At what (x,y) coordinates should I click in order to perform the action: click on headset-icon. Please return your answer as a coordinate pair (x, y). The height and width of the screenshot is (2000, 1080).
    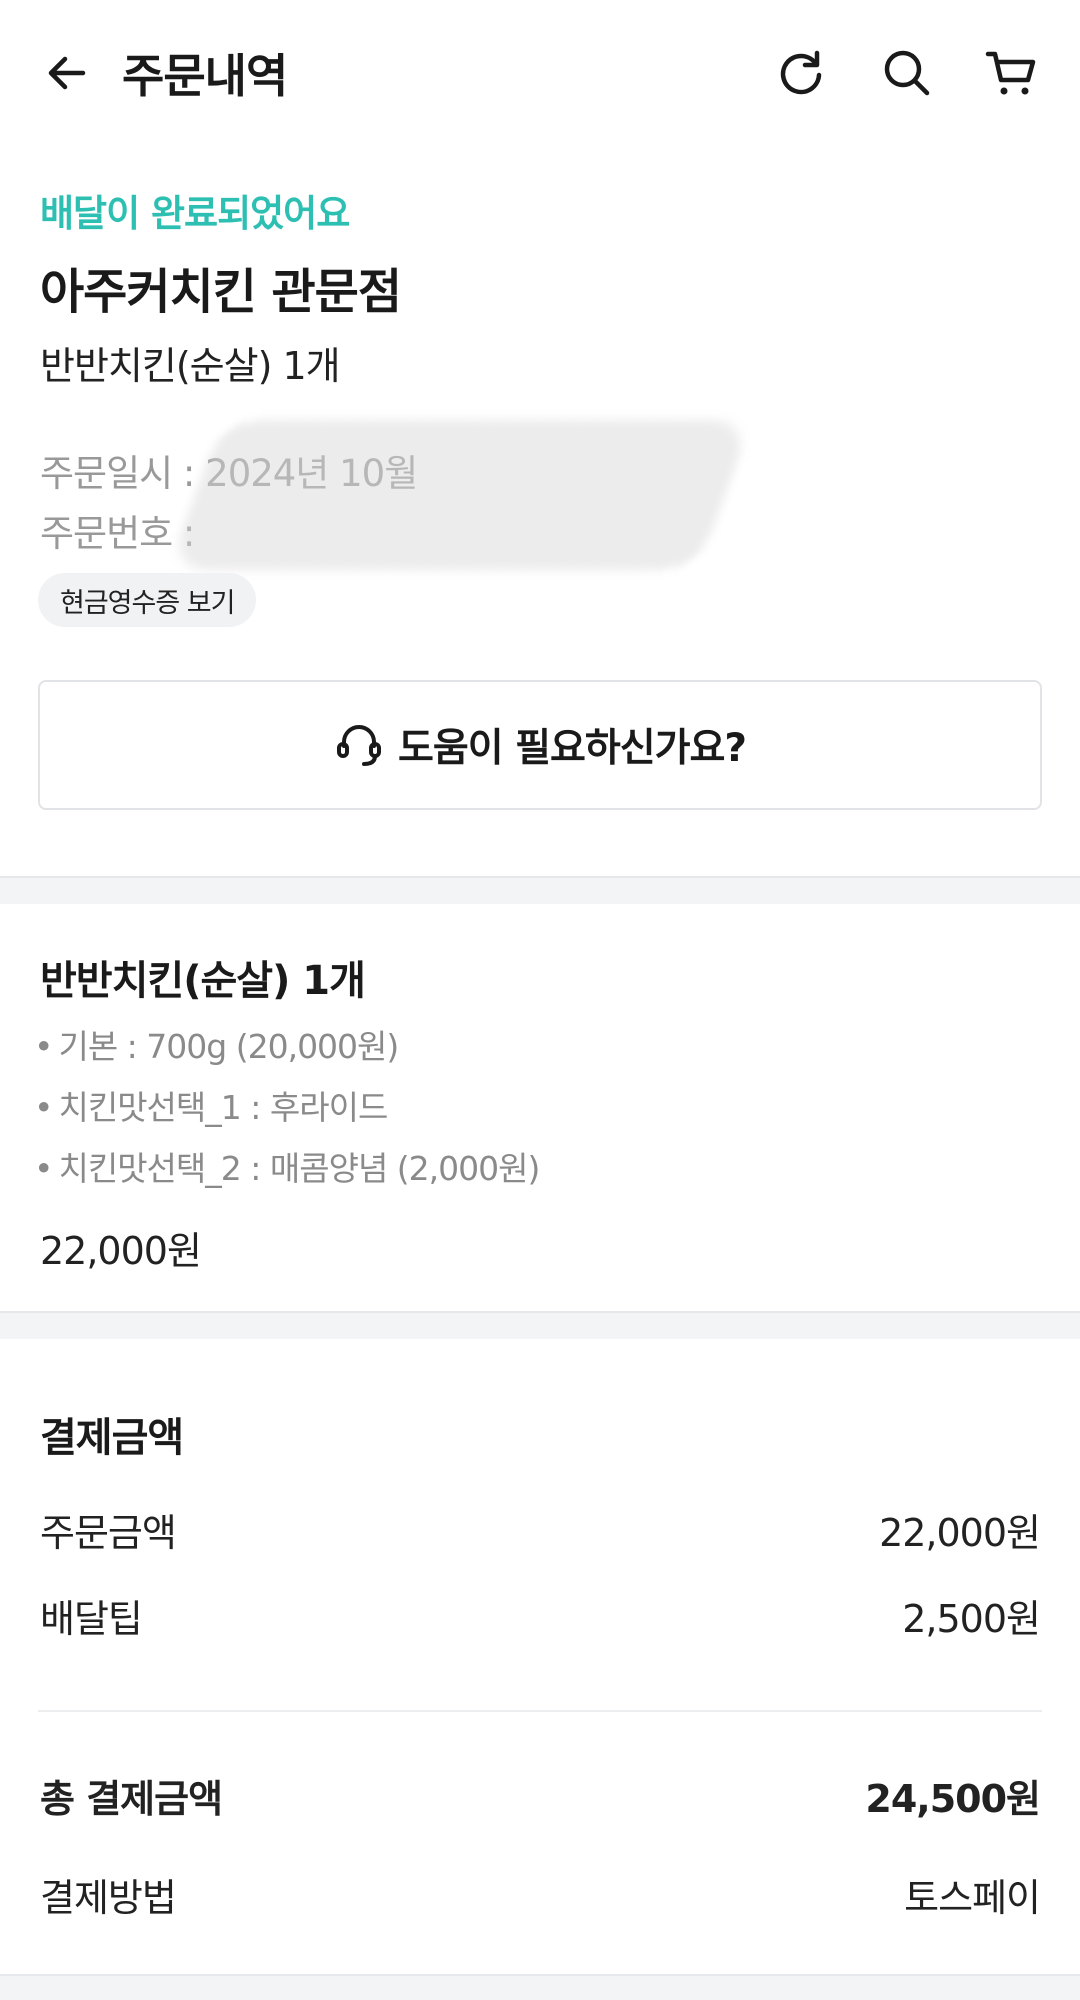
    Looking at the image, I should click on (358, 745).